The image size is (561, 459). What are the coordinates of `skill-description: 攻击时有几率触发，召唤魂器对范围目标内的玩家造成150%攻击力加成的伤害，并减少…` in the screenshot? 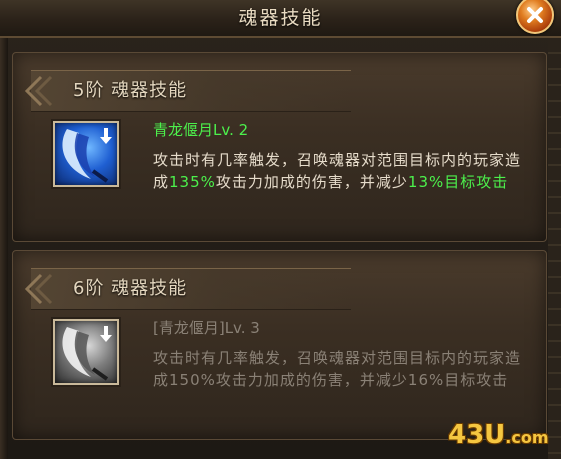 It's located at (340, 369).